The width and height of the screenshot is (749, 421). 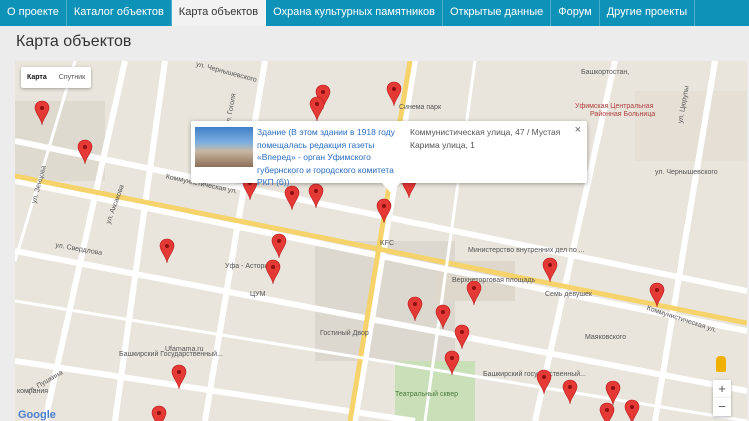 What do you see at coordinates (578, 130) in the screenshot?
I see `close-icon: ×` at bounding box center [578, 130].